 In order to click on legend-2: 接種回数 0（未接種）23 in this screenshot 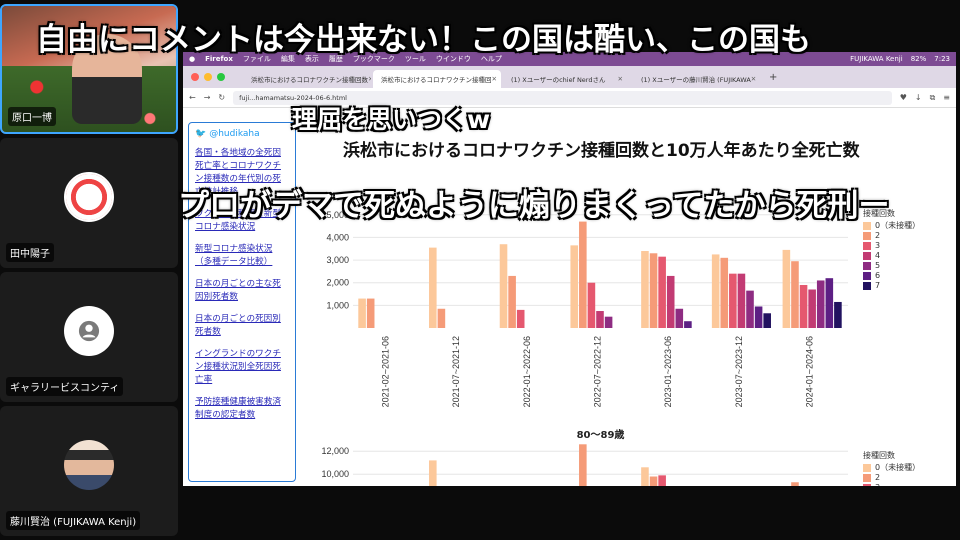, I will do `click(891, 468)`.